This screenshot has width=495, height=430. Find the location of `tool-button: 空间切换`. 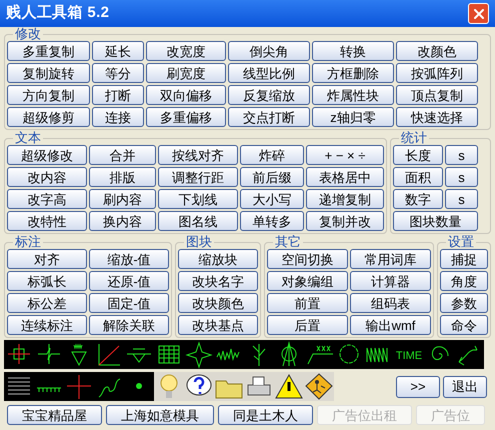

tool-button: 空间切换 is located at coordinates (307, 259).